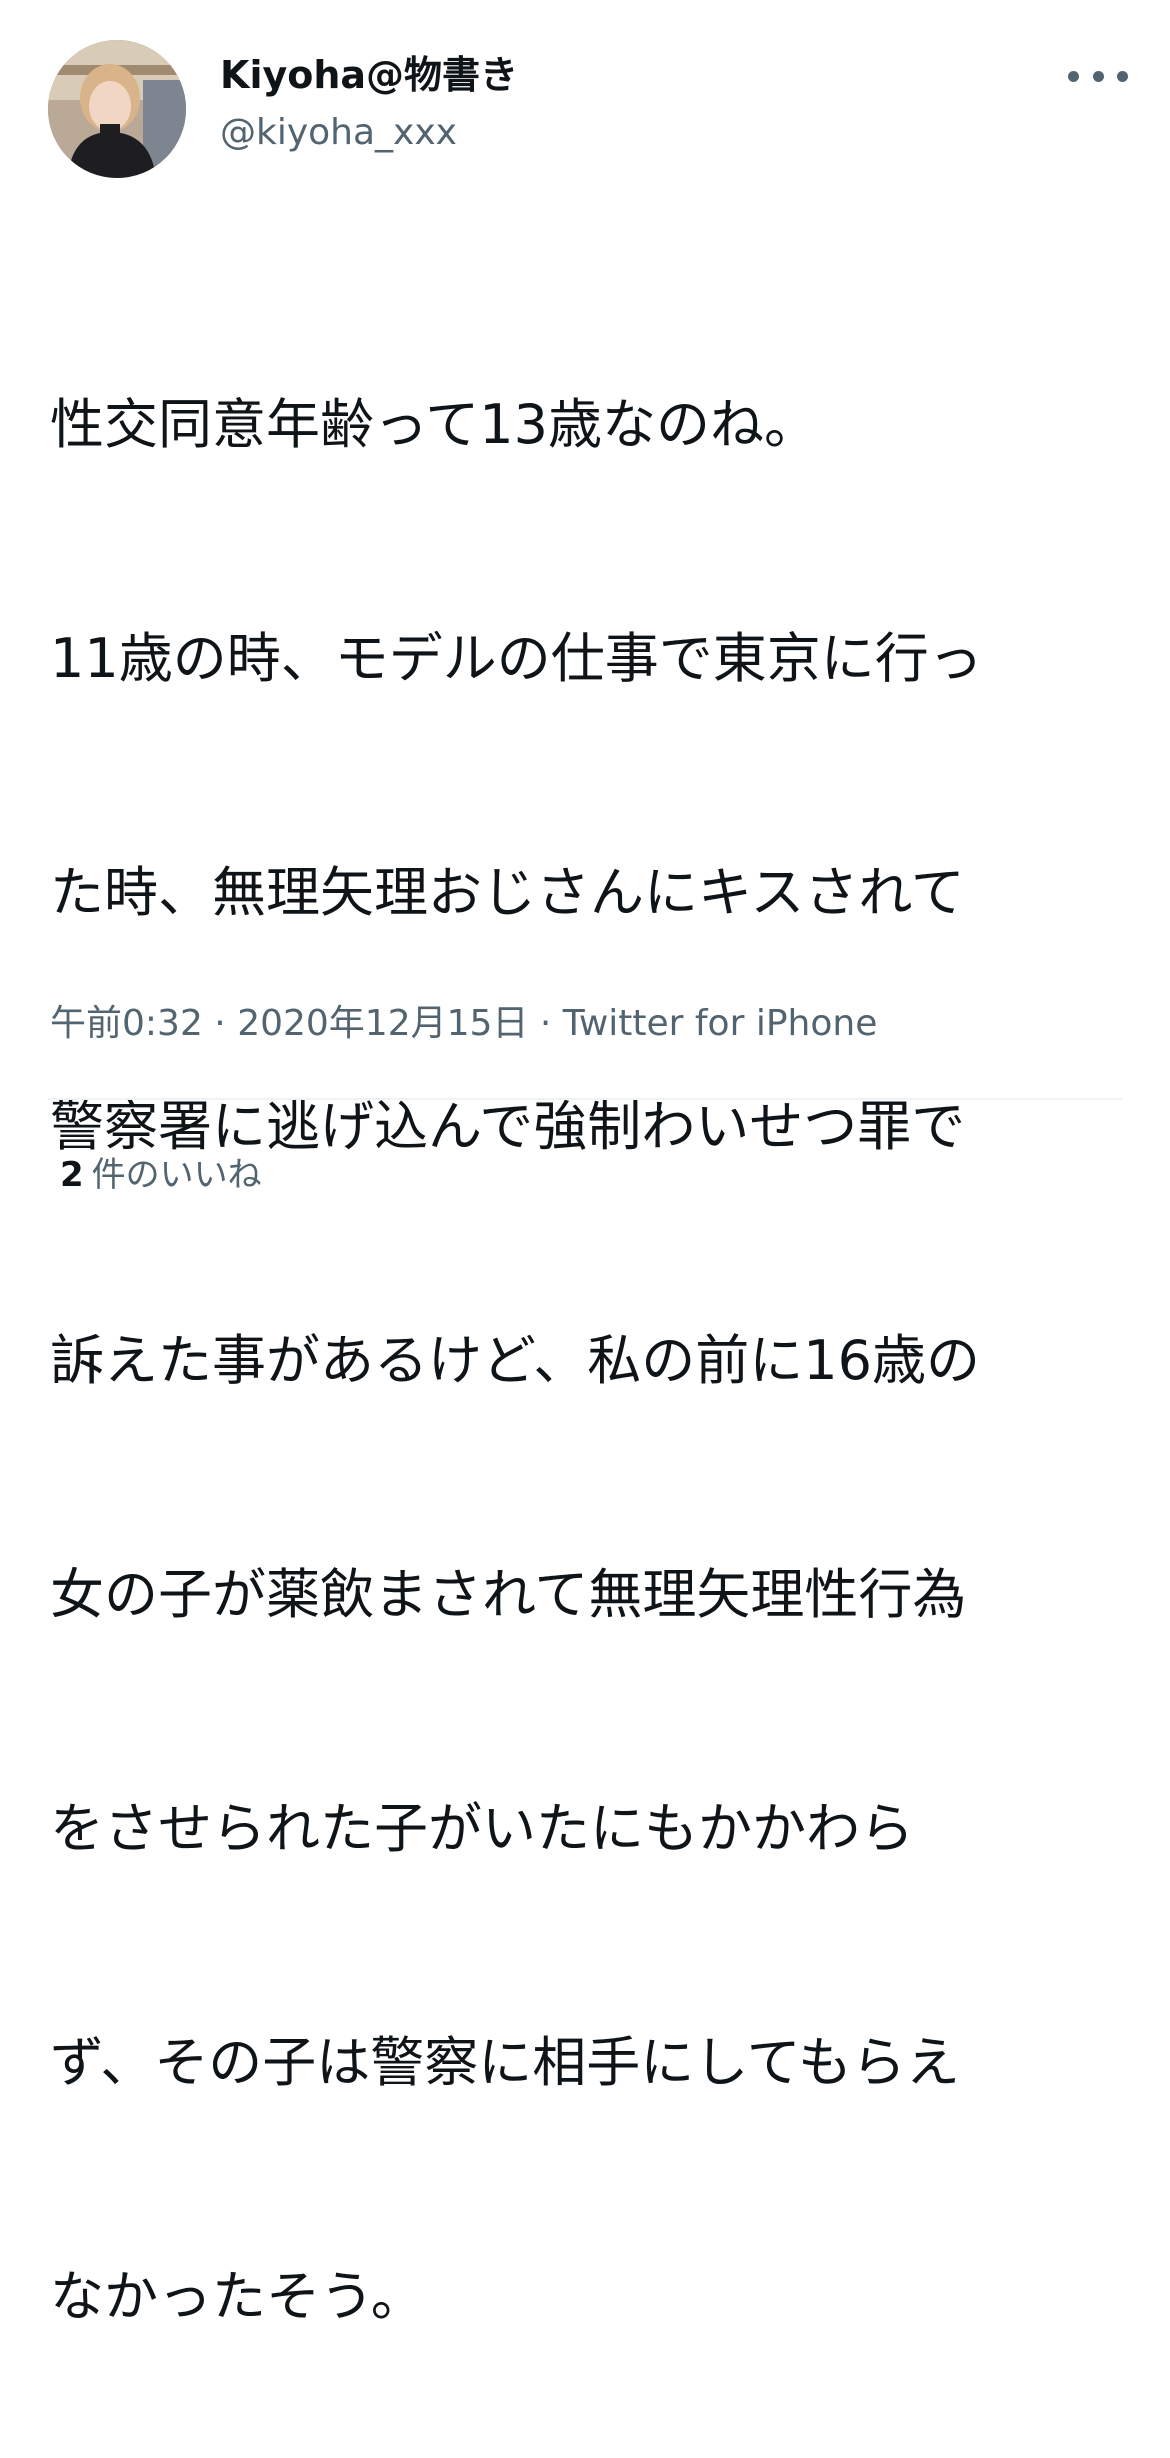 The height and width of the screenshot is (2458, 1170). I want to click on divider, so click(585, 1099).